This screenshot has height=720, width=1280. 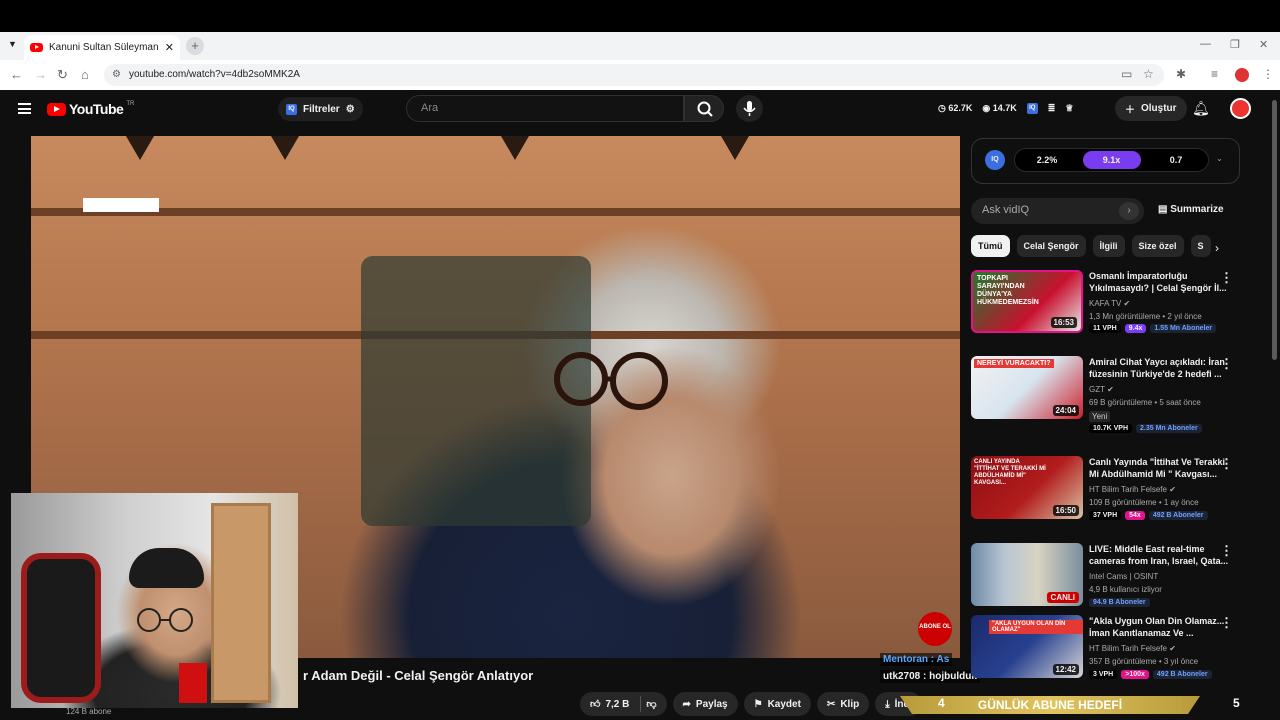 What do you see at coordinates (651, 704) in the screenshot?
I see `thumbs-down-icon: 👎︎` at bounding box center [651, 704].